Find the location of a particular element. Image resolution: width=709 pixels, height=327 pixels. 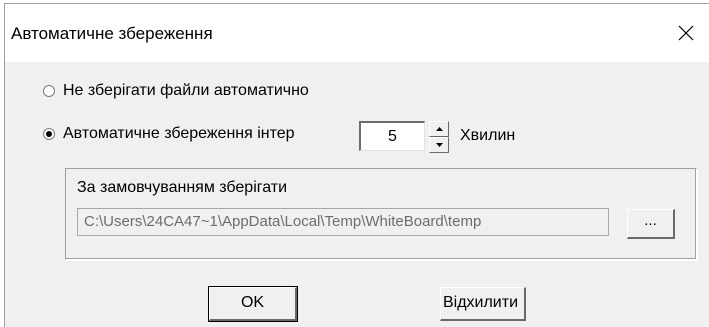

autosave-interval-option: Автоматичне збереження інтер is located at coordinates (169, 134).